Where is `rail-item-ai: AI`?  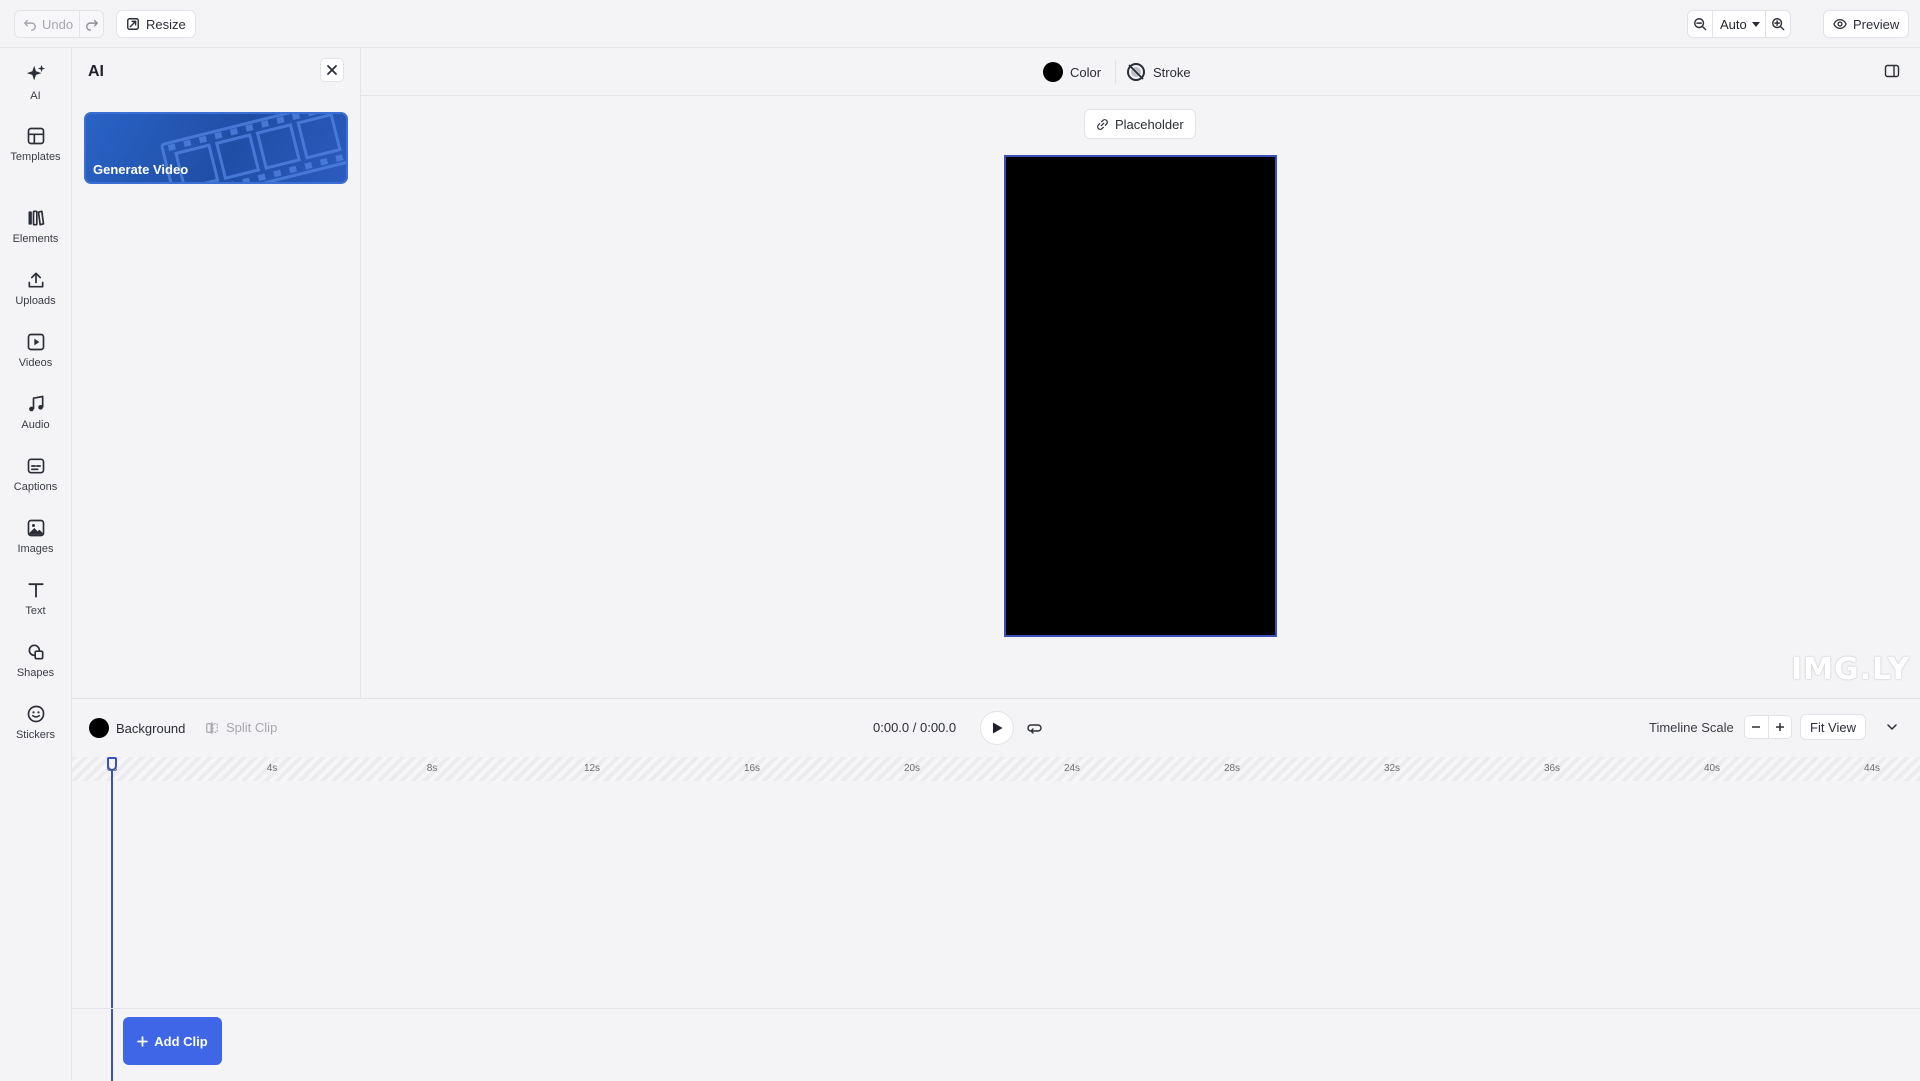 rail-item-ai: AI is located at coordinates (35, 82).